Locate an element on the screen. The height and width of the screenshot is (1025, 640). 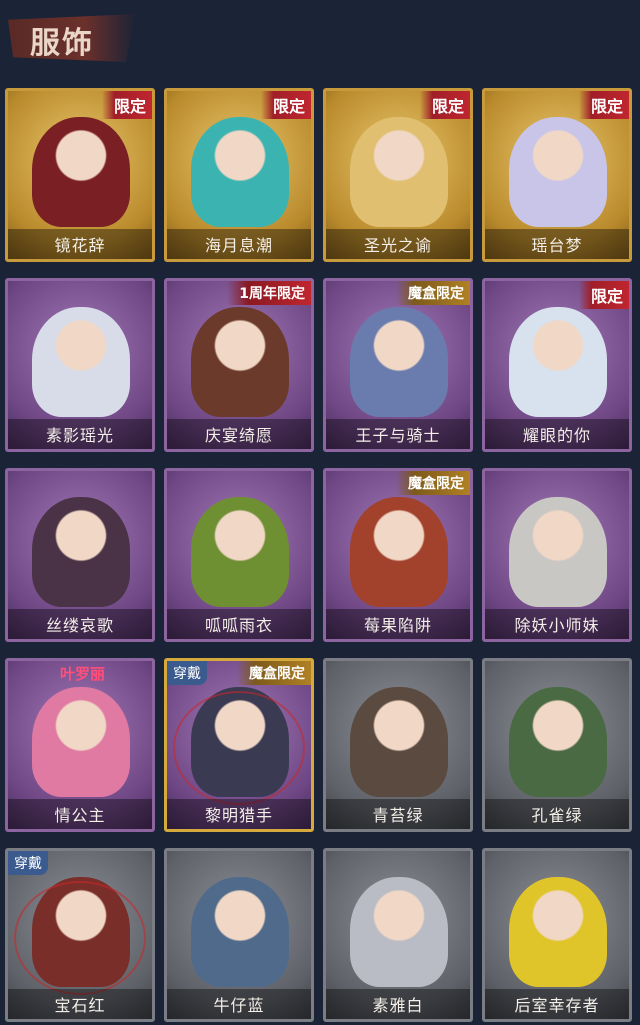
costume-label-bar: 黎明猎手 is located at coordinates (239, 814).